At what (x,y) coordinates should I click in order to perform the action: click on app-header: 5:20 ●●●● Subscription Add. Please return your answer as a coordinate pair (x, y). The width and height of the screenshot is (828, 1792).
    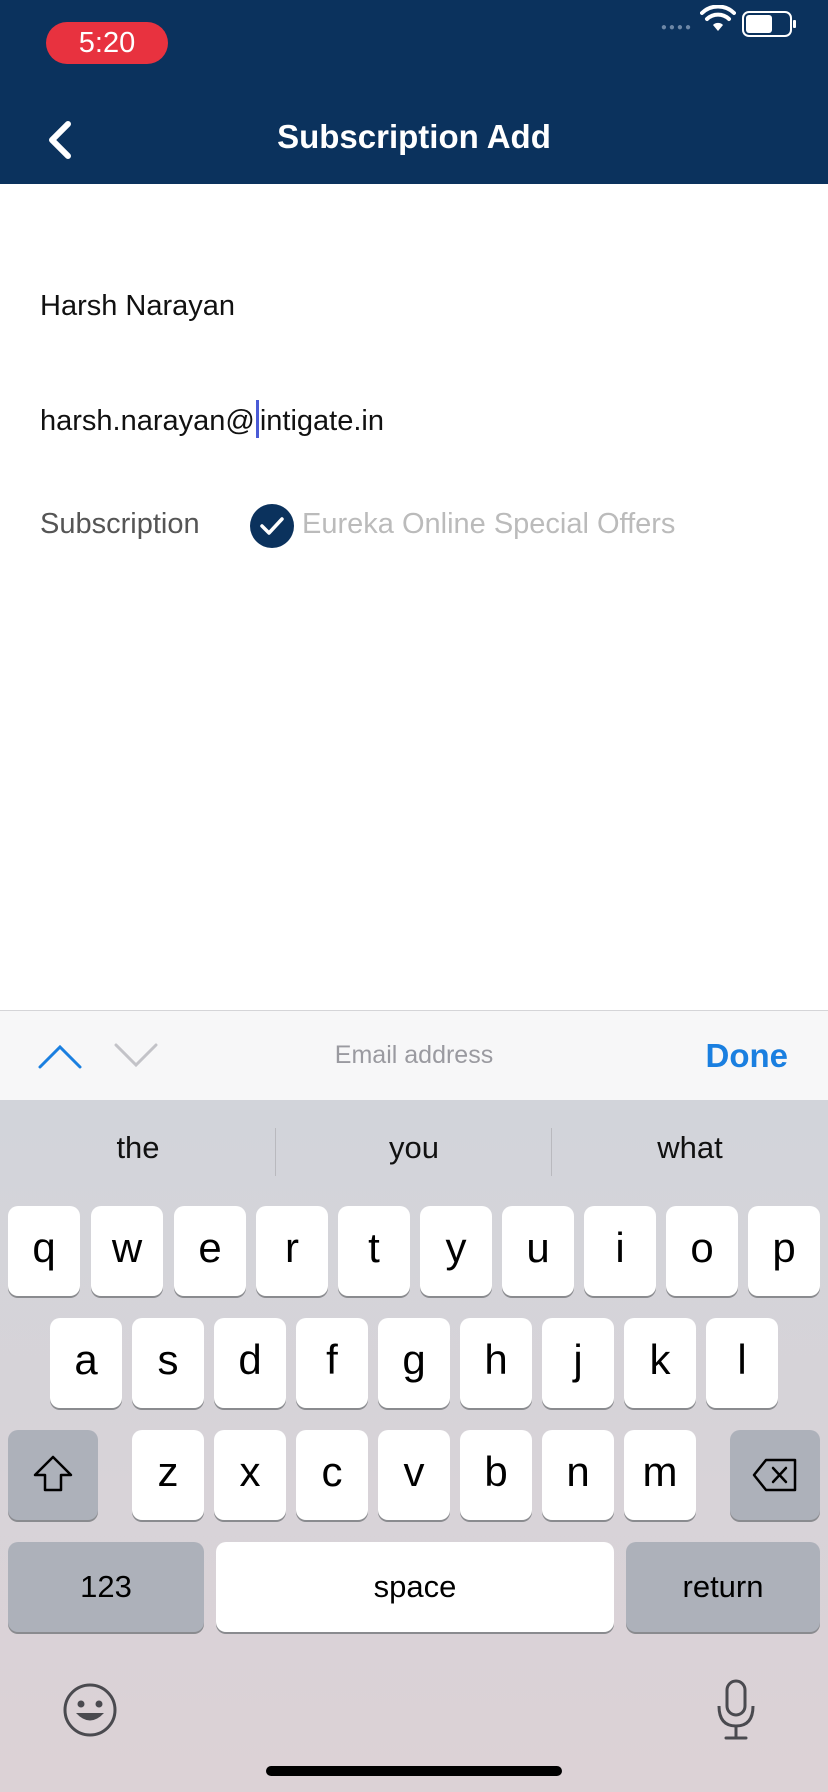
    Looking at the image, I should click on (414, 92).